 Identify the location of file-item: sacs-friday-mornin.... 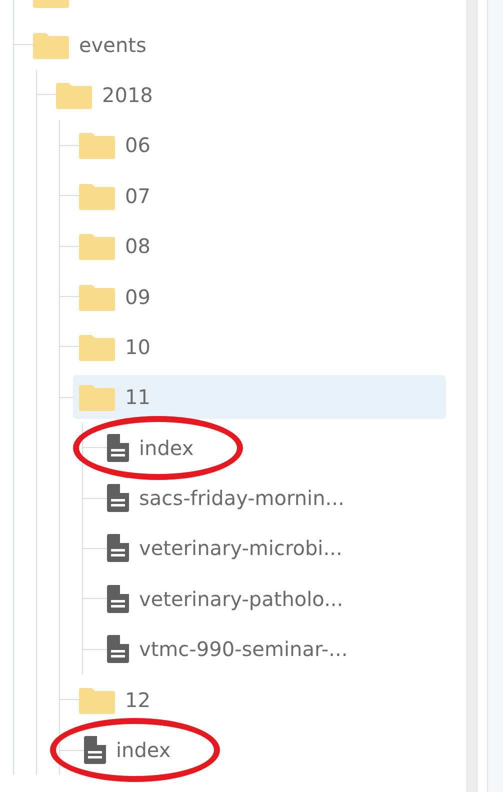
(273, 498).